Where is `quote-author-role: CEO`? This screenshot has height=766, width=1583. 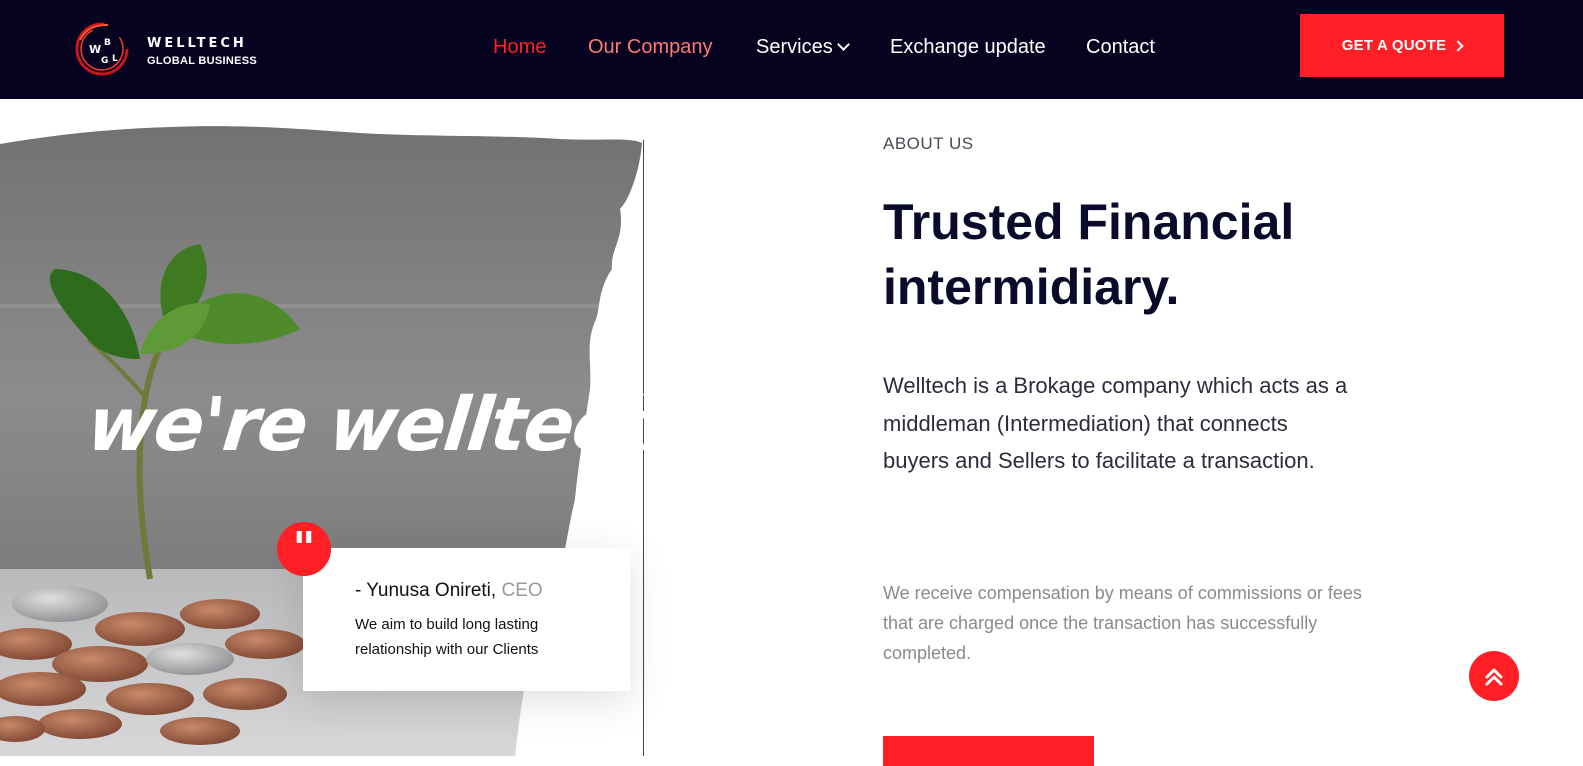 quote-author-role: CEO is located at coordinates (522, 590).